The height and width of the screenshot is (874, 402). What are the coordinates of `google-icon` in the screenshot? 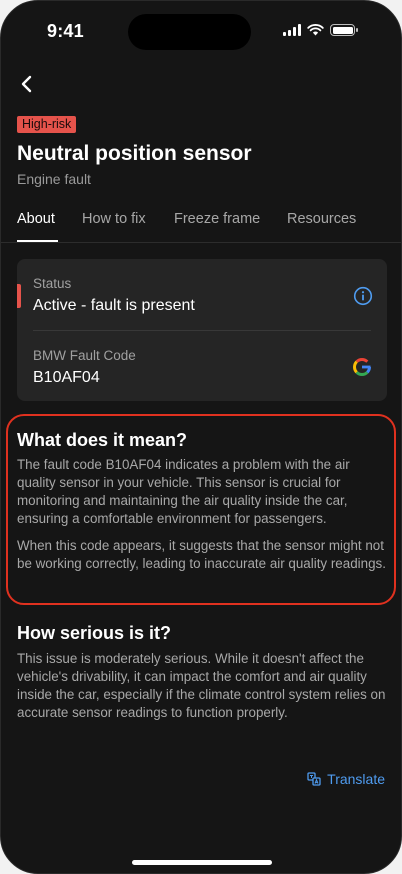 It's located at (362, 367).